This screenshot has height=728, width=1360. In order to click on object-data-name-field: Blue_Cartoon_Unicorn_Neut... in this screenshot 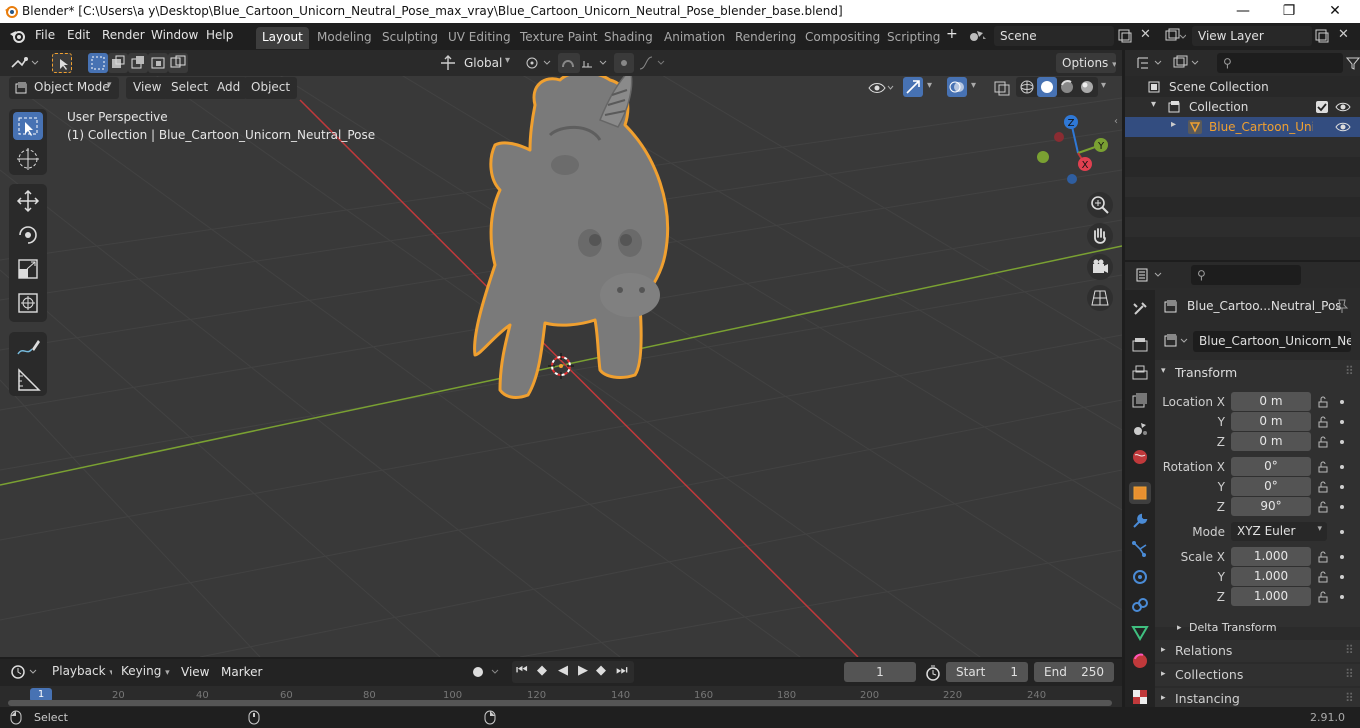, I will do `click(1272, 341)`.